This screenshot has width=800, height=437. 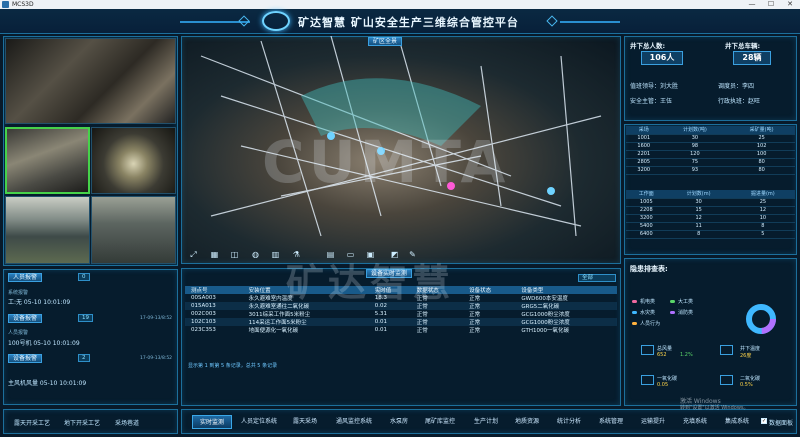 What do you see at coordinates (781, 422) in the screenshot?
I see `data-panel-checkbox-label: 数据面板` at bounding box center [781, 422].